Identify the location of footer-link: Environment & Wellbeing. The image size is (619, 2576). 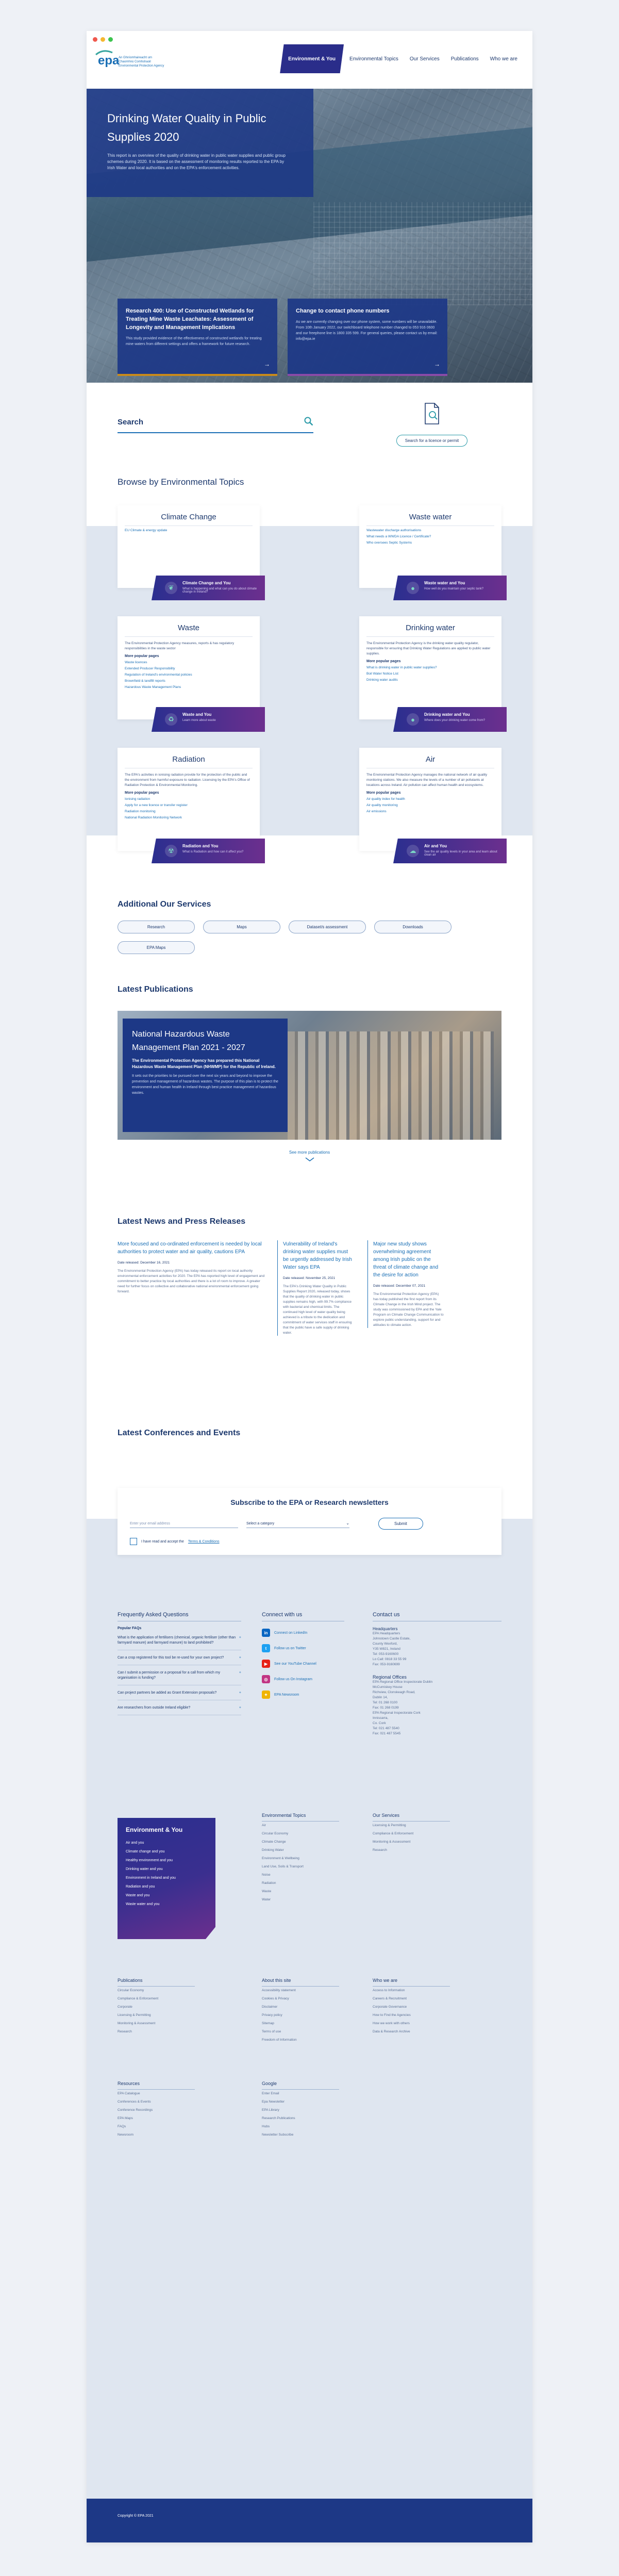
(300, 1859).